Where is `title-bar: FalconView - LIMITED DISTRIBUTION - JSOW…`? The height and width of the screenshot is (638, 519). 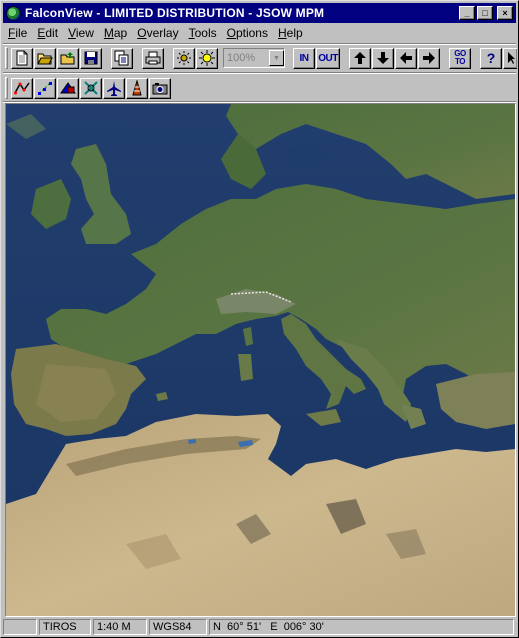 title-bar: FalconView - LIMITED DISTRIBUTION - JSOW… is located at coordinates (259, 13).